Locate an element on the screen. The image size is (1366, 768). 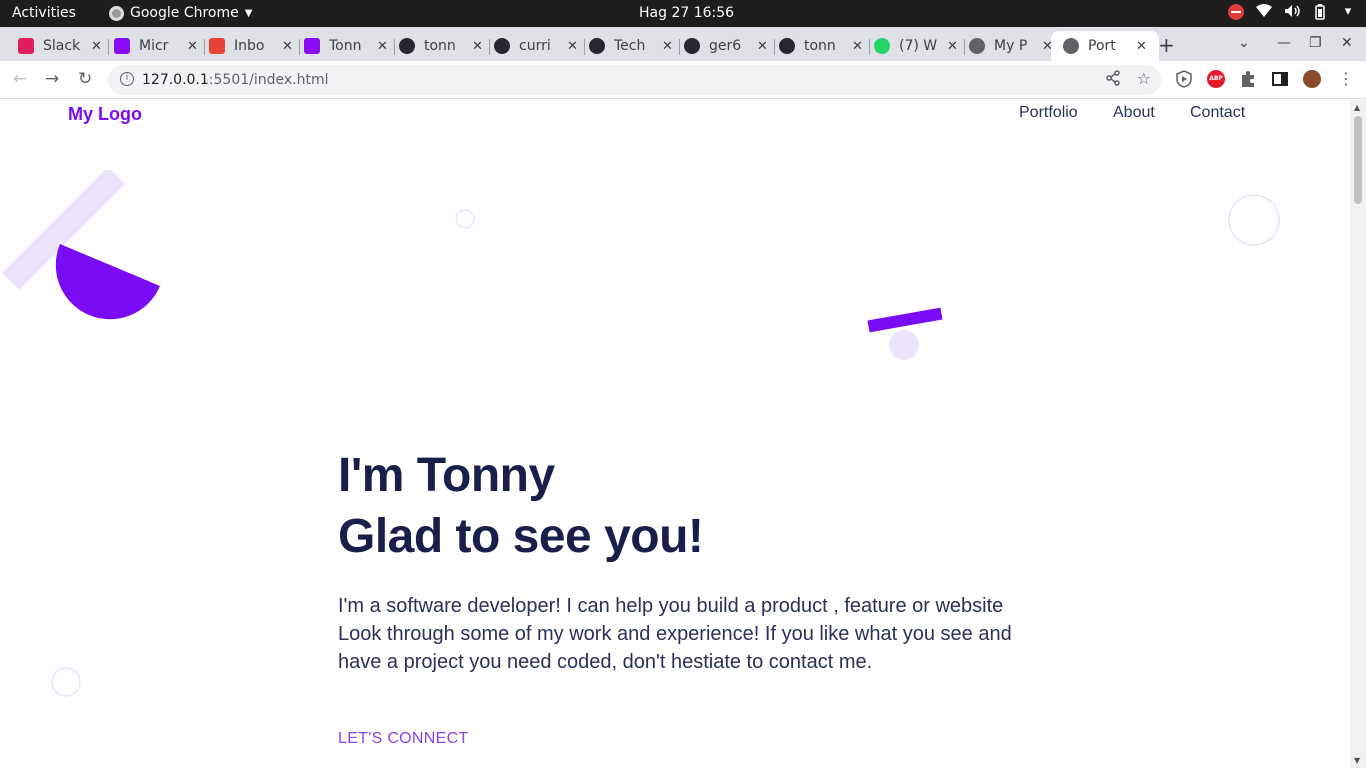
tab-title: Port is located at coordinates (1102, 46).